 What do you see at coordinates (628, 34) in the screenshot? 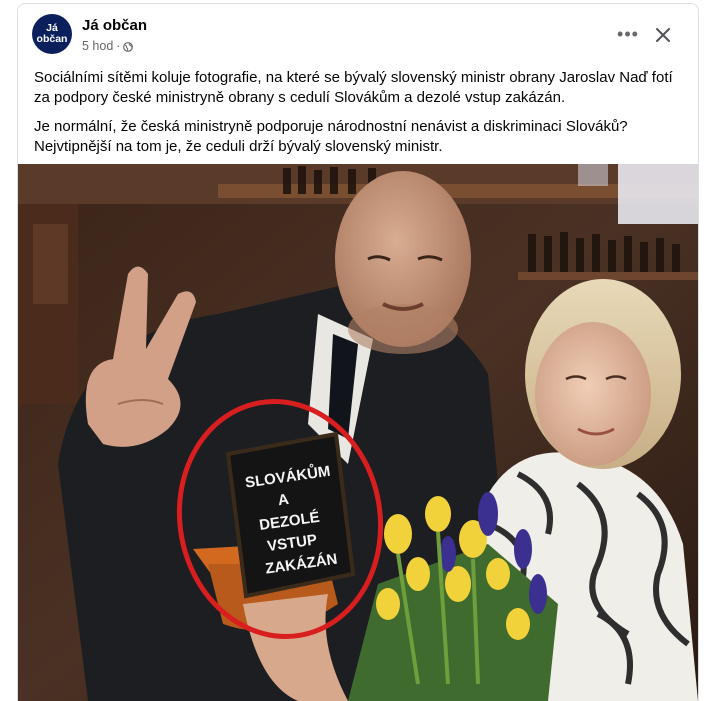
I see `more-options-icon: •••` at bounding box center [628, 34].